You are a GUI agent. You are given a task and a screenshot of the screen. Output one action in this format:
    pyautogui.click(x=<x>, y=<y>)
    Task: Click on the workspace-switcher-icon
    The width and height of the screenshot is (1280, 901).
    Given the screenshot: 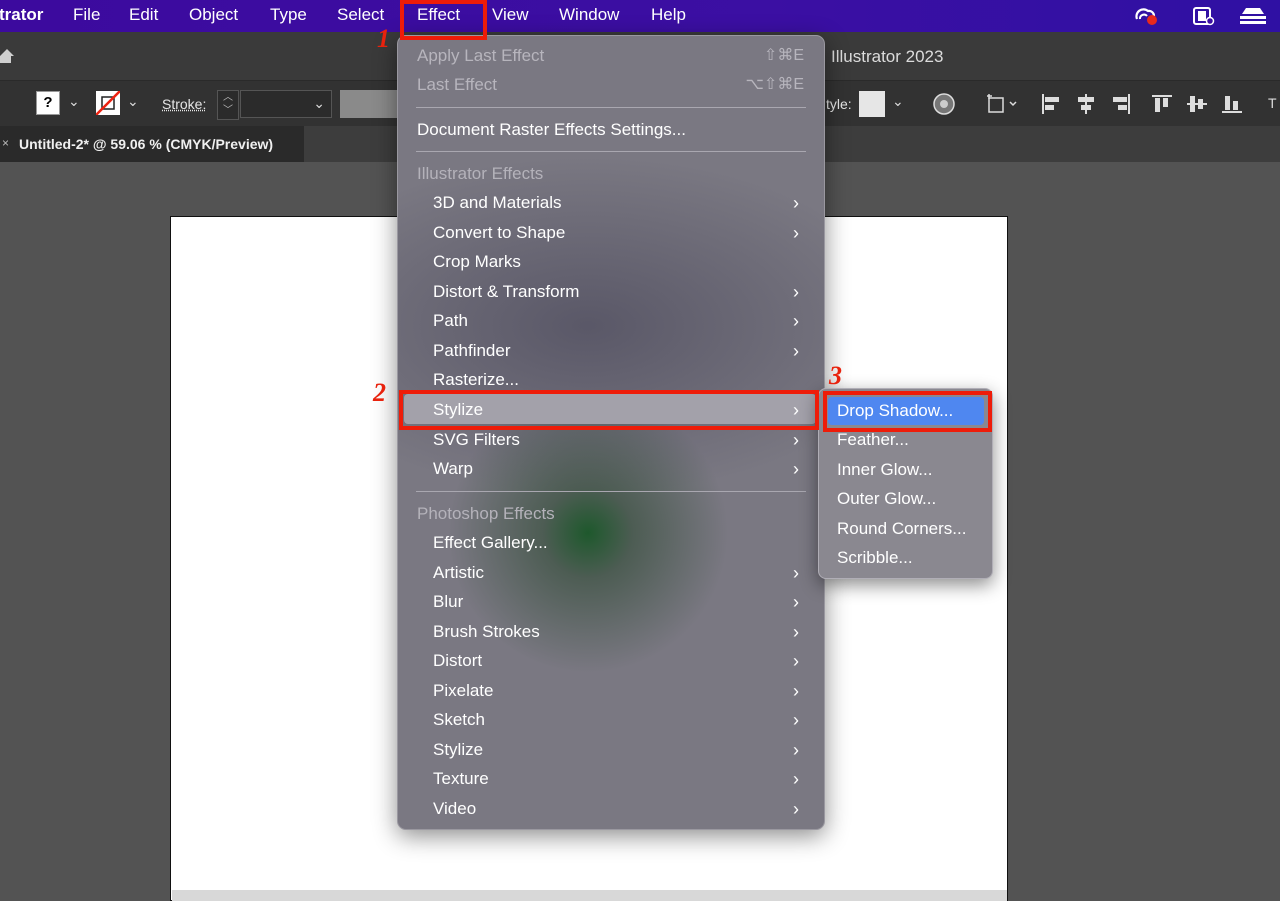 What is the action you would take?
    pyautogui.click(x=1253, y=16)
    